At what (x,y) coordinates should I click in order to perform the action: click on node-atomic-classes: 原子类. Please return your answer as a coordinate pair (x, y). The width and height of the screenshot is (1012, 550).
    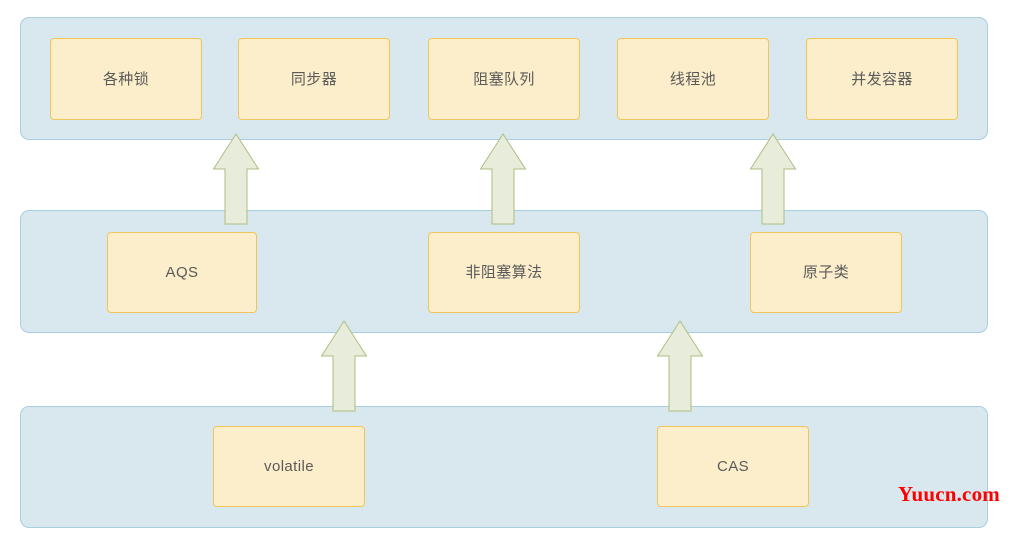
    Looking at the image, I should click on (826, 272).